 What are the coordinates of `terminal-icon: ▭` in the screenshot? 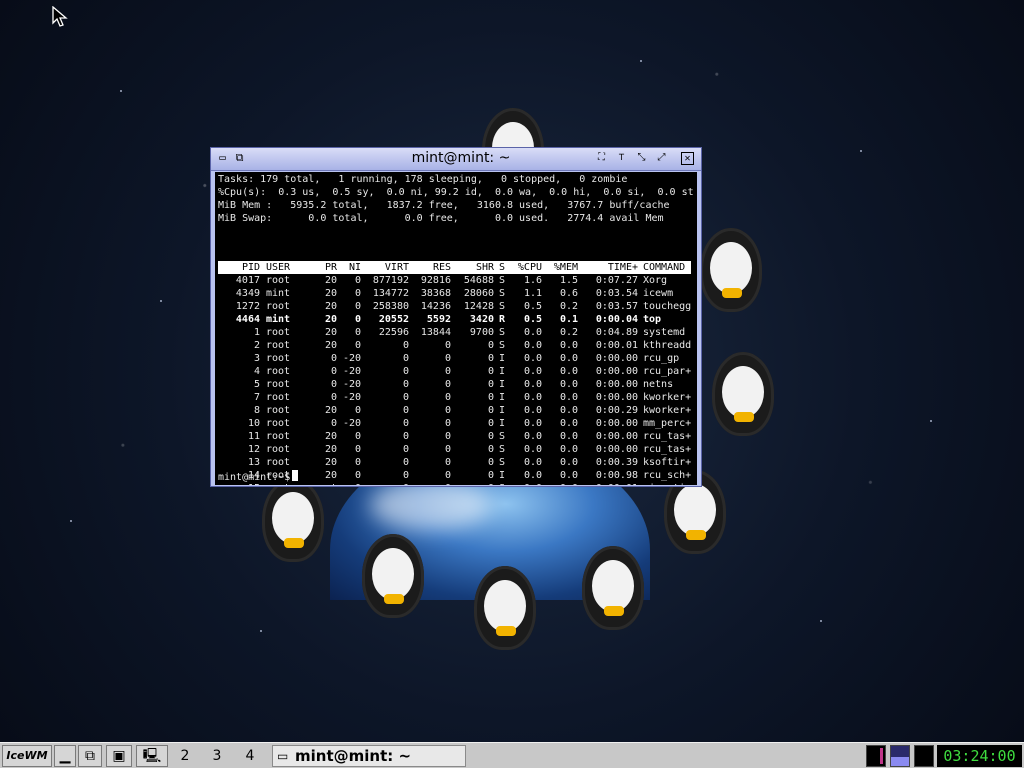 It's located at (222, 158).